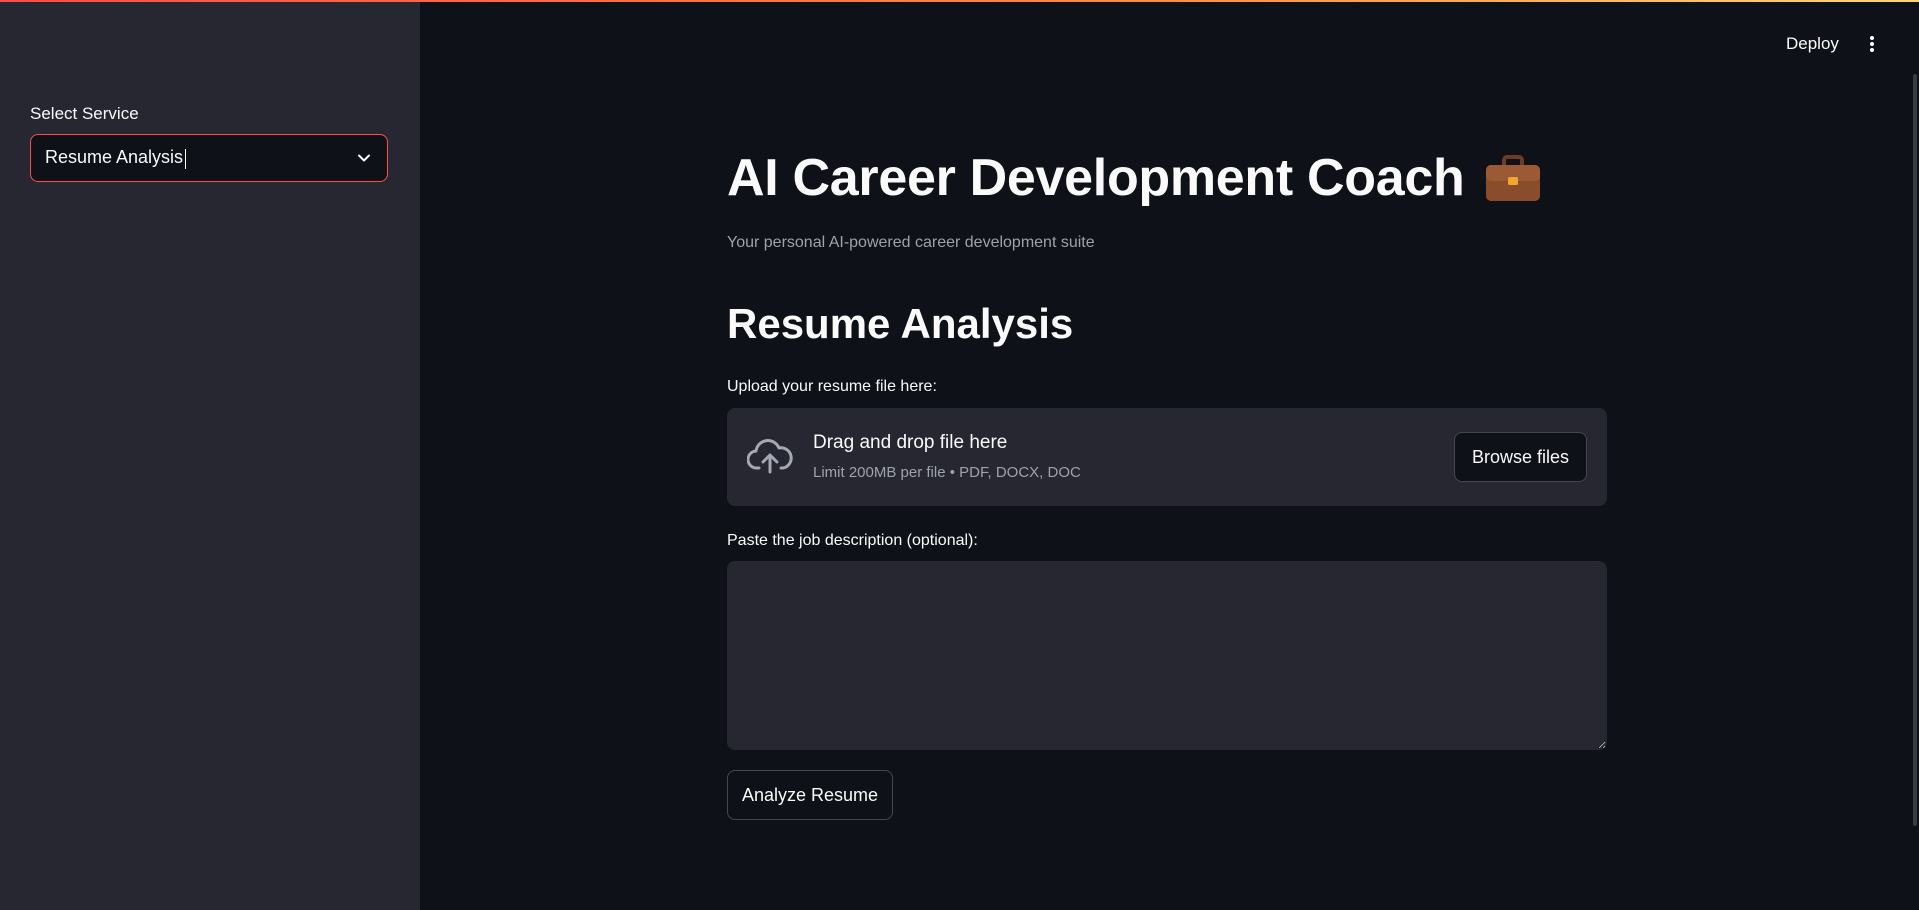 This screenshot has height=910, width=1919. What do you see at coordinates (364, 158) in the screenshot?
I see `chevron-down-icon` at bounding box center [364, 158].